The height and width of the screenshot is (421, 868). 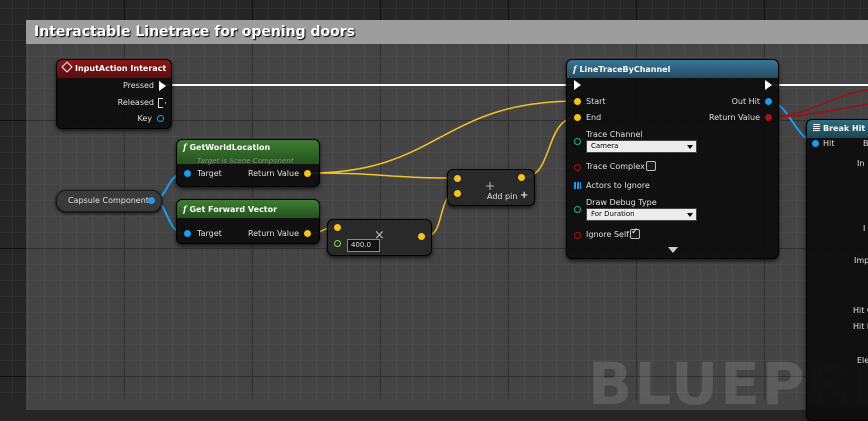 What do you see at coordinates (672, 69) in the screenshot?
I see `lt-header: f LineTraceByChannel` at bounding box center [672, 69].